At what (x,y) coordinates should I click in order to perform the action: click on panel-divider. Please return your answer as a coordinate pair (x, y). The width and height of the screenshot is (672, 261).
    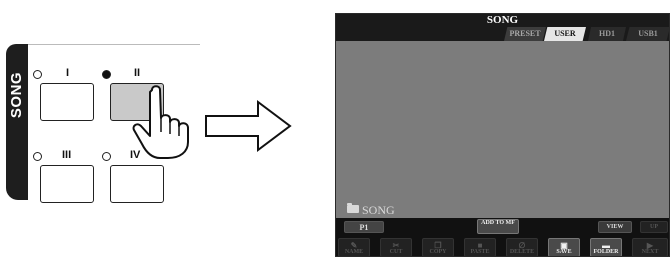
    Looking at the image, I should click on (114, 44).